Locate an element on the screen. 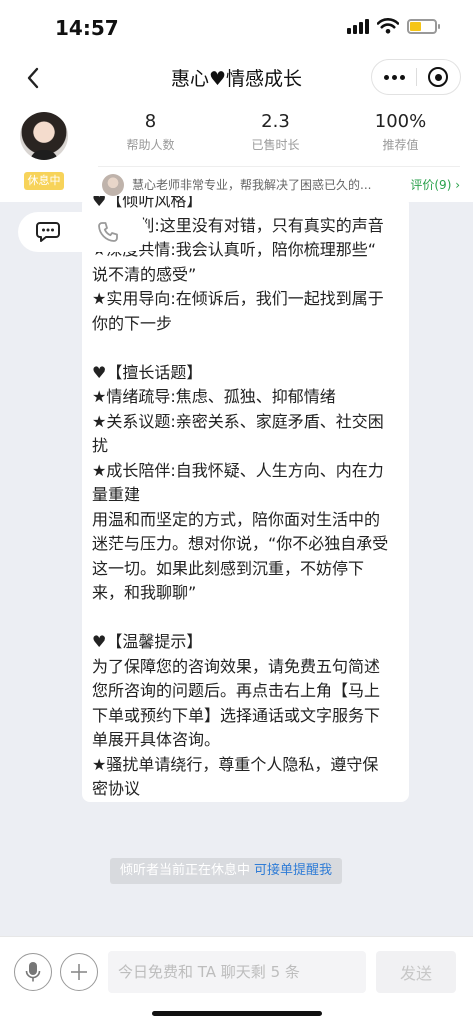 The image size is (473, 1024). reviewer-avatar is located at coordinates (113, 184).